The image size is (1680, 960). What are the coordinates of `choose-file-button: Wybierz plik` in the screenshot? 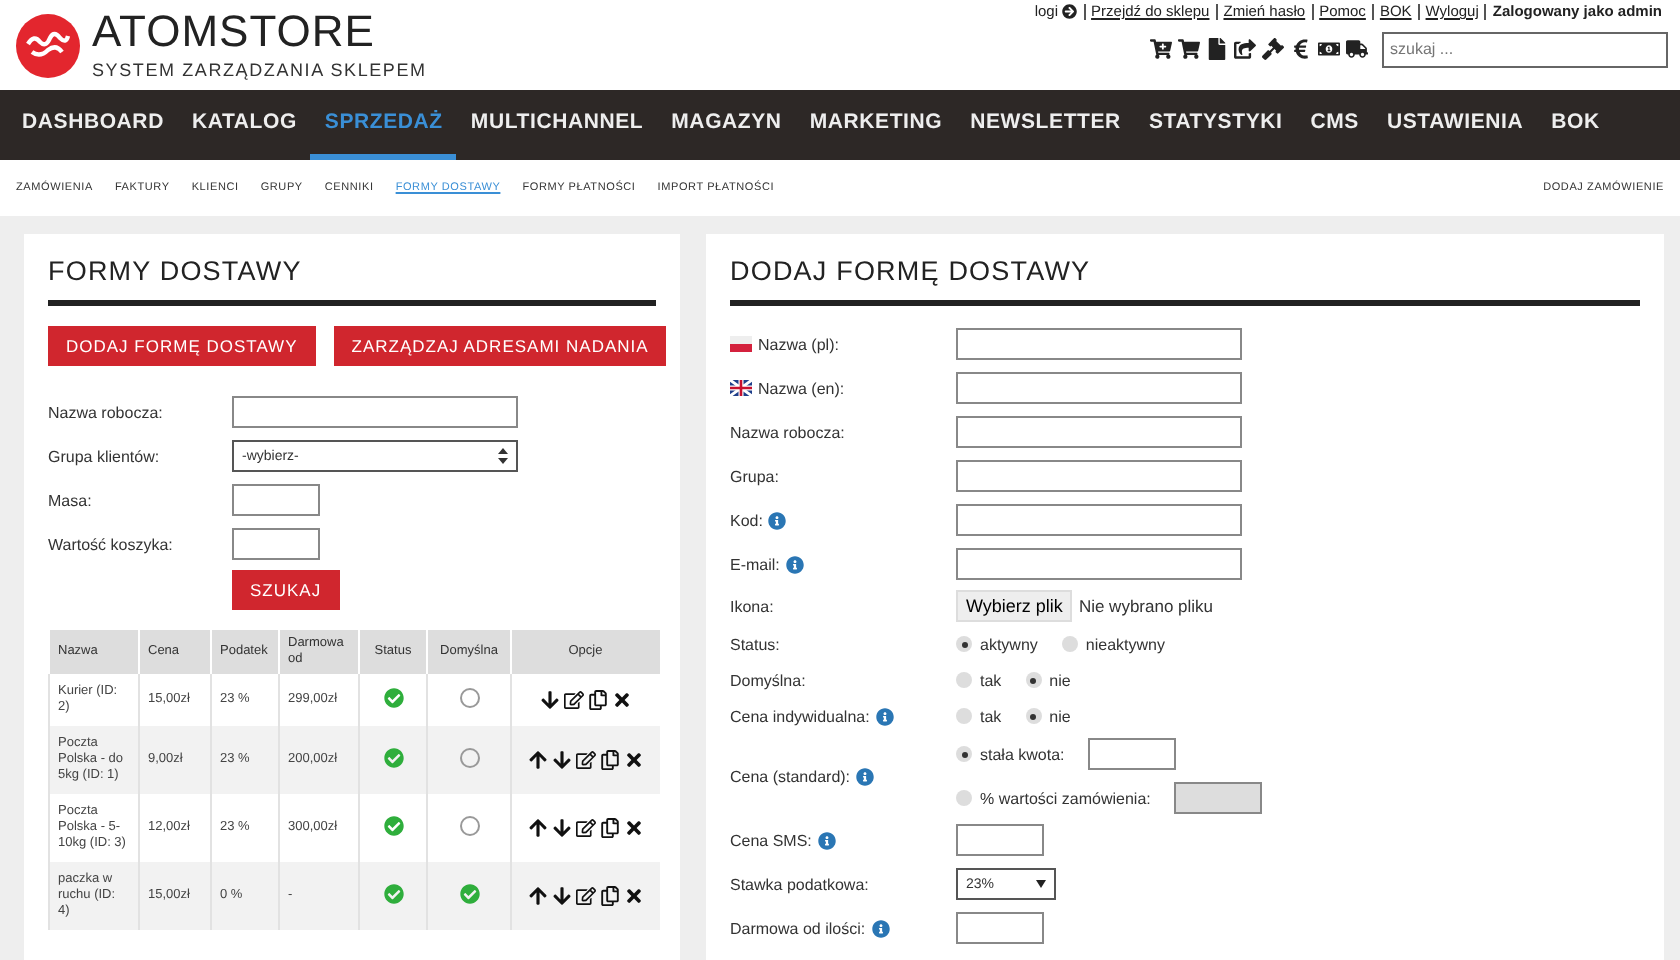 It's located at (1014, 606).